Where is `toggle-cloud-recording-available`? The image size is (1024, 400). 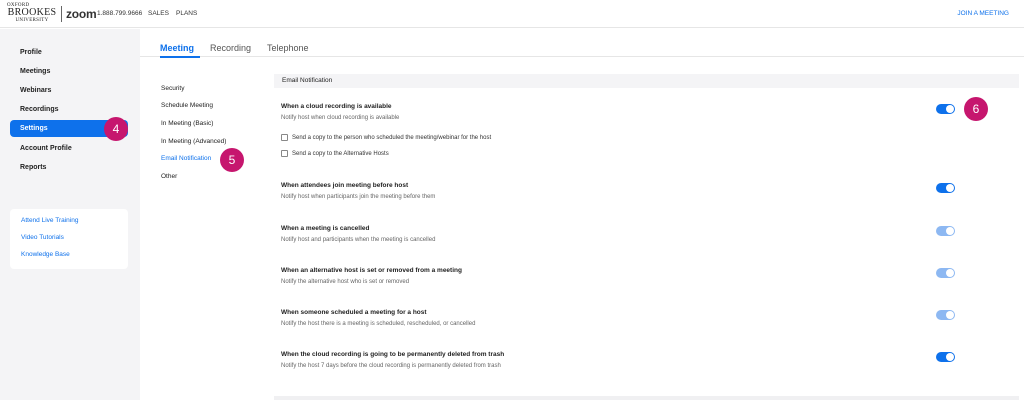
toggle-cloud-recording-available is located at coordinates (945, 109).